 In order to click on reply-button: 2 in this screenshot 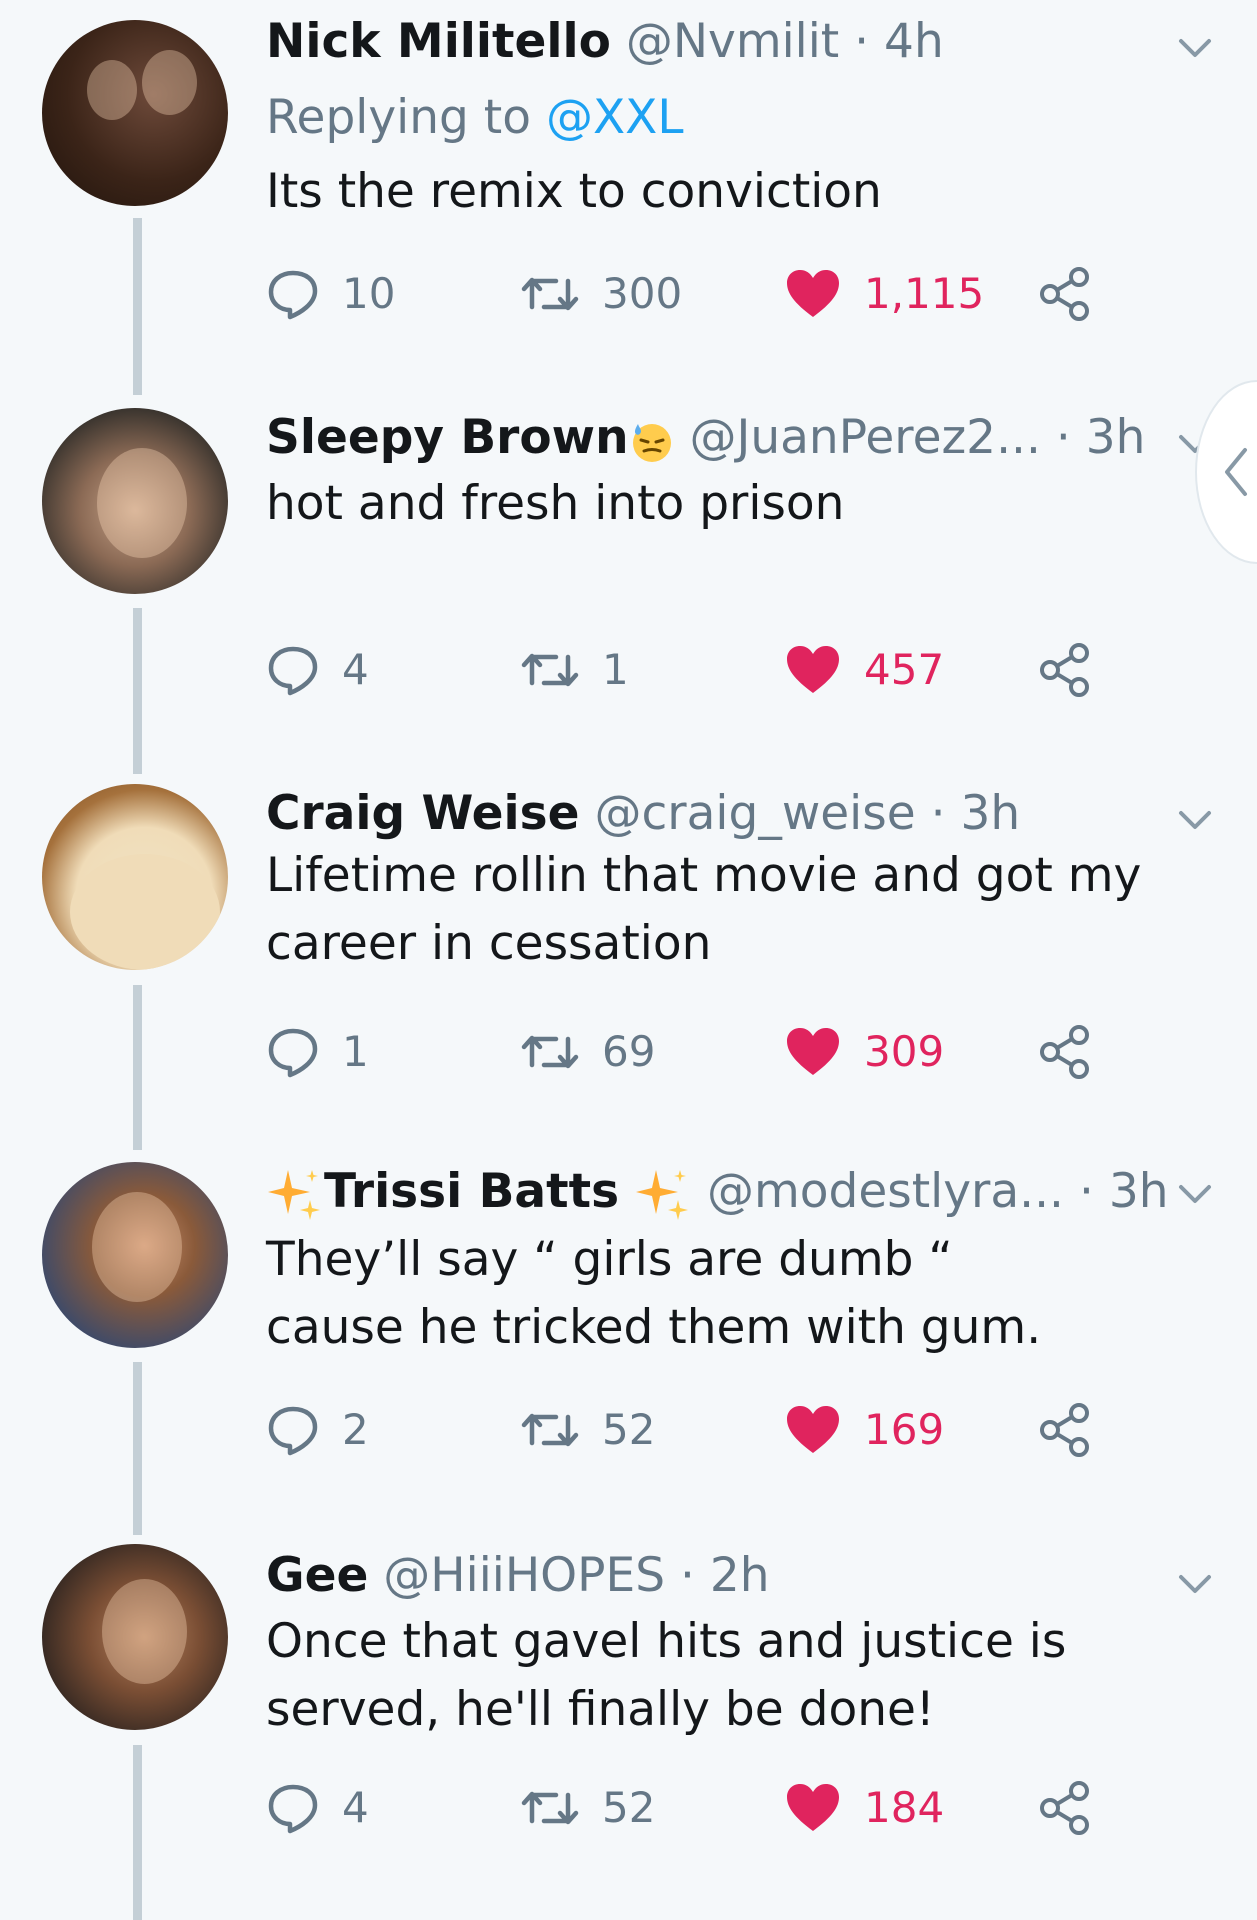, I will do `click(317, 1430)`.